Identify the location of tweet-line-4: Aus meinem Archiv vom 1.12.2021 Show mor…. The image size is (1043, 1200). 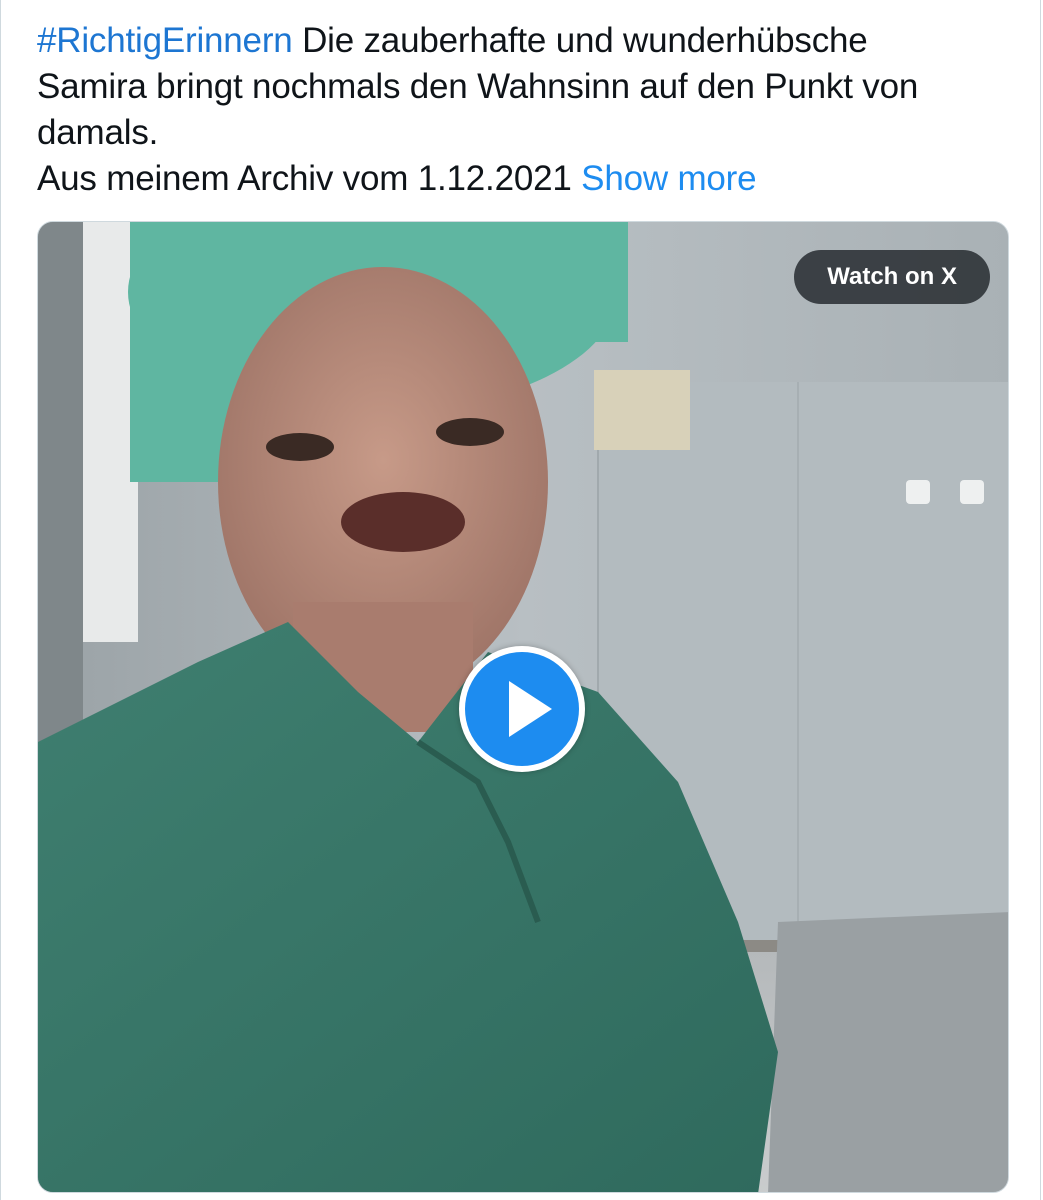
(517, 179).